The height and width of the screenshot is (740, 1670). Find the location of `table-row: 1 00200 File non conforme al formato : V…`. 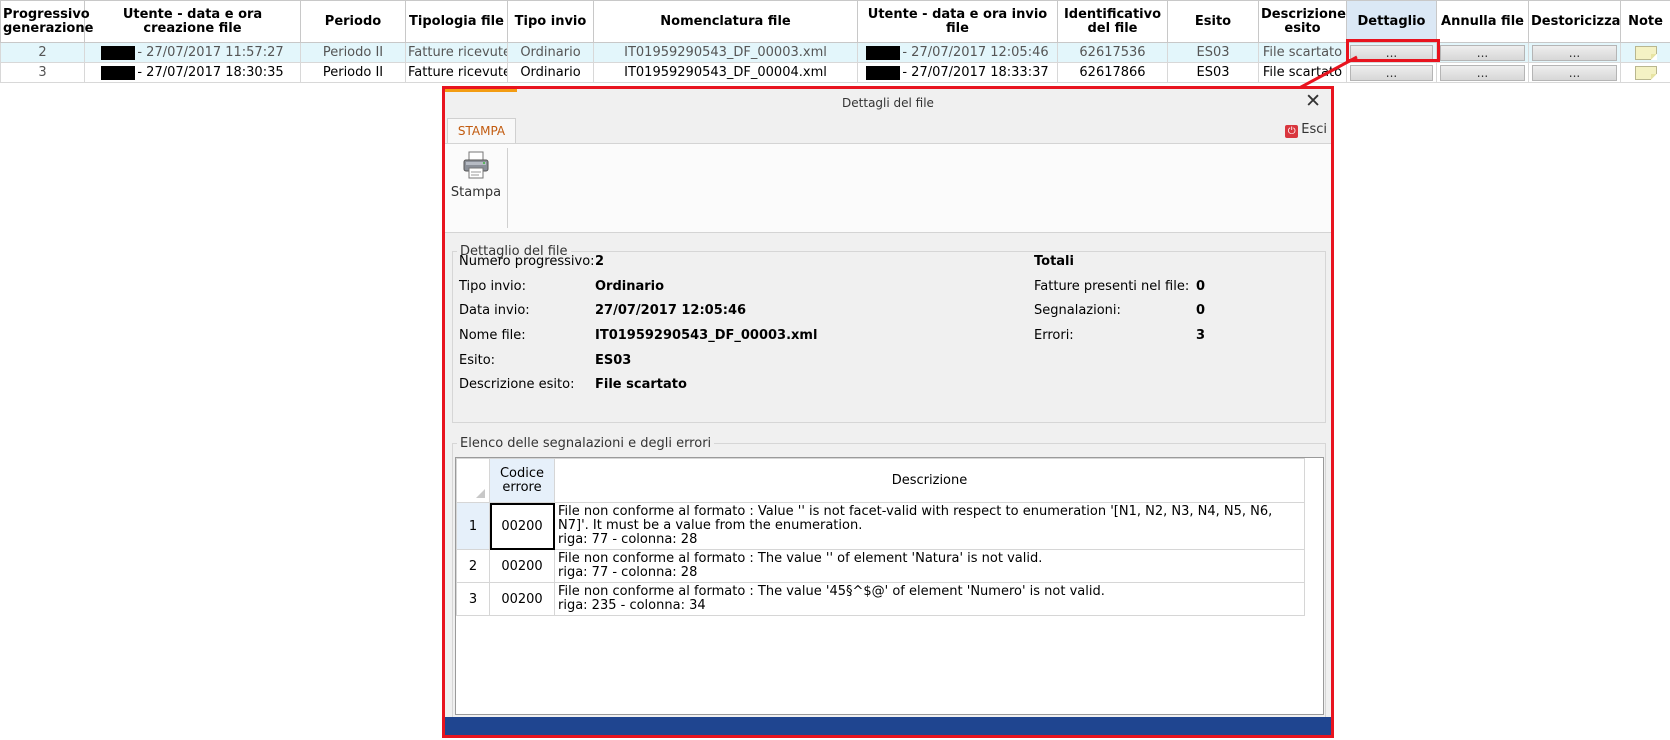

table-row: 1 00200 File non conforme al formato : V… is located at coordinates (880, 526).